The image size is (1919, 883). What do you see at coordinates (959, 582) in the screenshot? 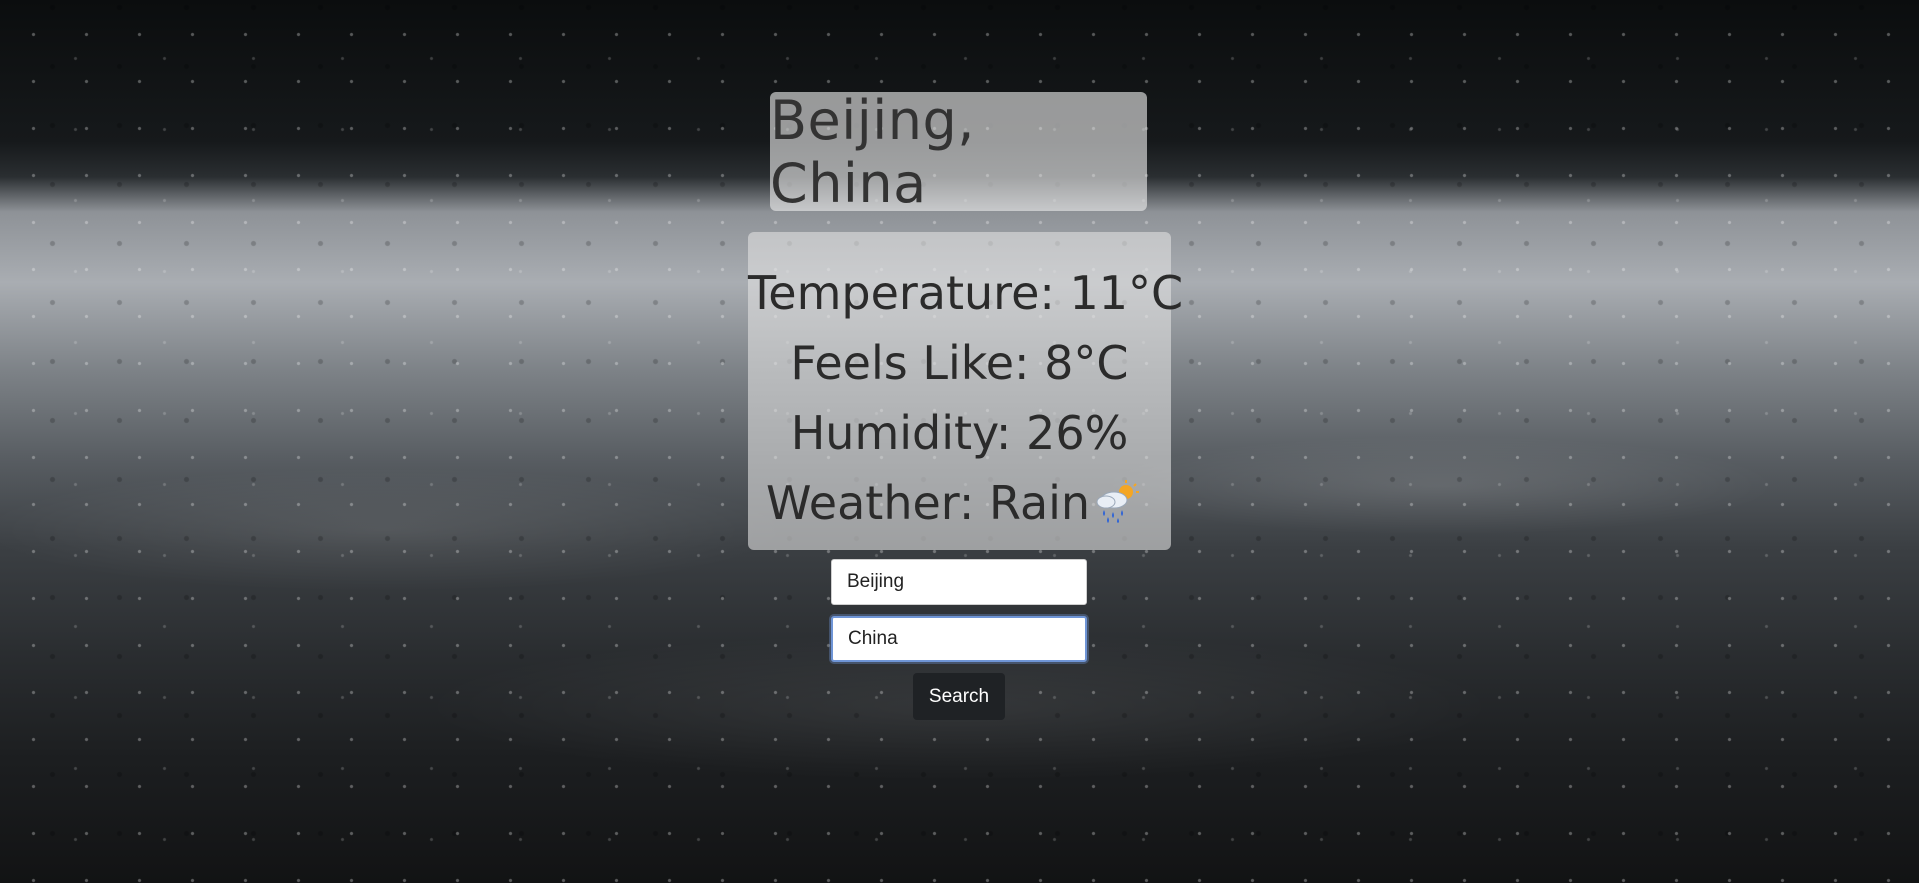
I see `city-input` at bounding box center [959, 582].